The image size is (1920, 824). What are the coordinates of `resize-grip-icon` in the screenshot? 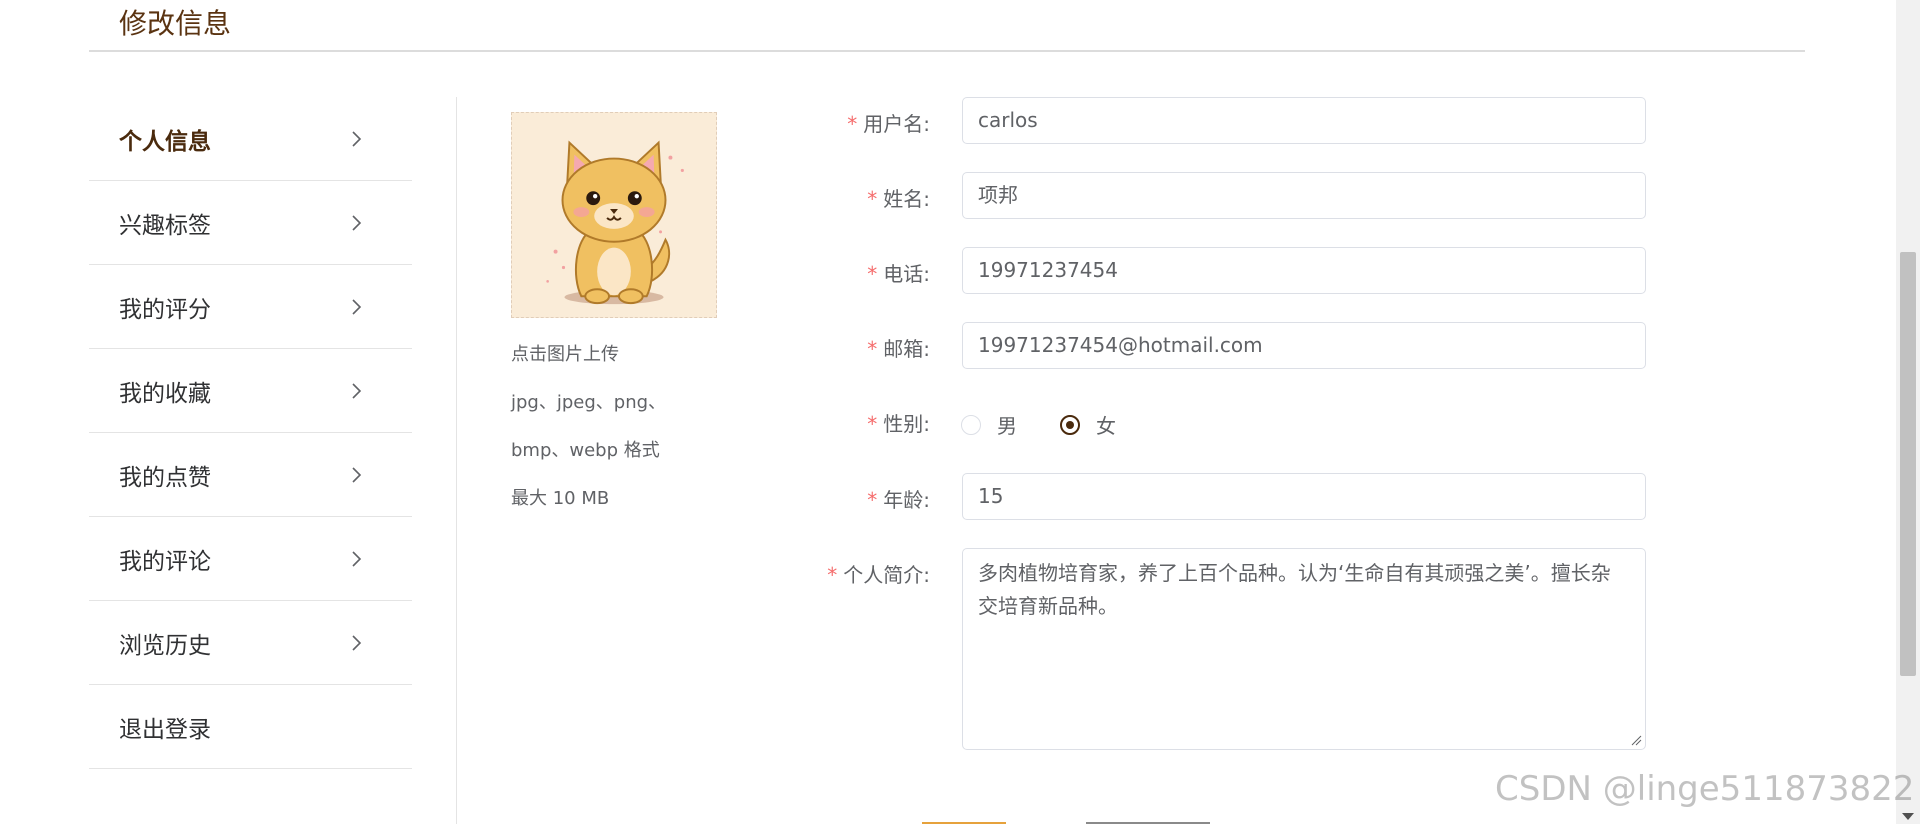 It's located at (1636, 740).